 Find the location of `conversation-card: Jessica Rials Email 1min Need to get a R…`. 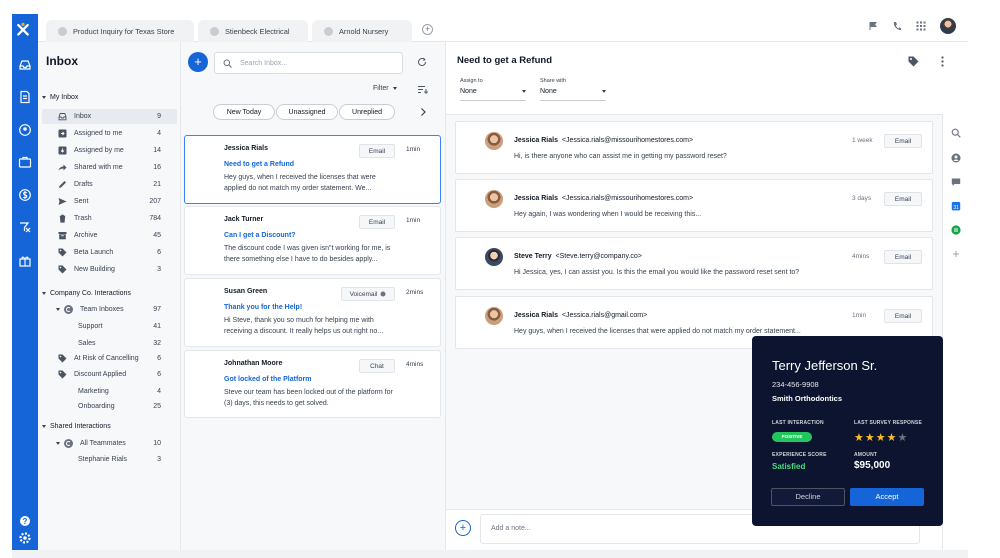

conversation-card: Jessica Rials Email 1min Need to get a R… is located at coordinates (312, 169).